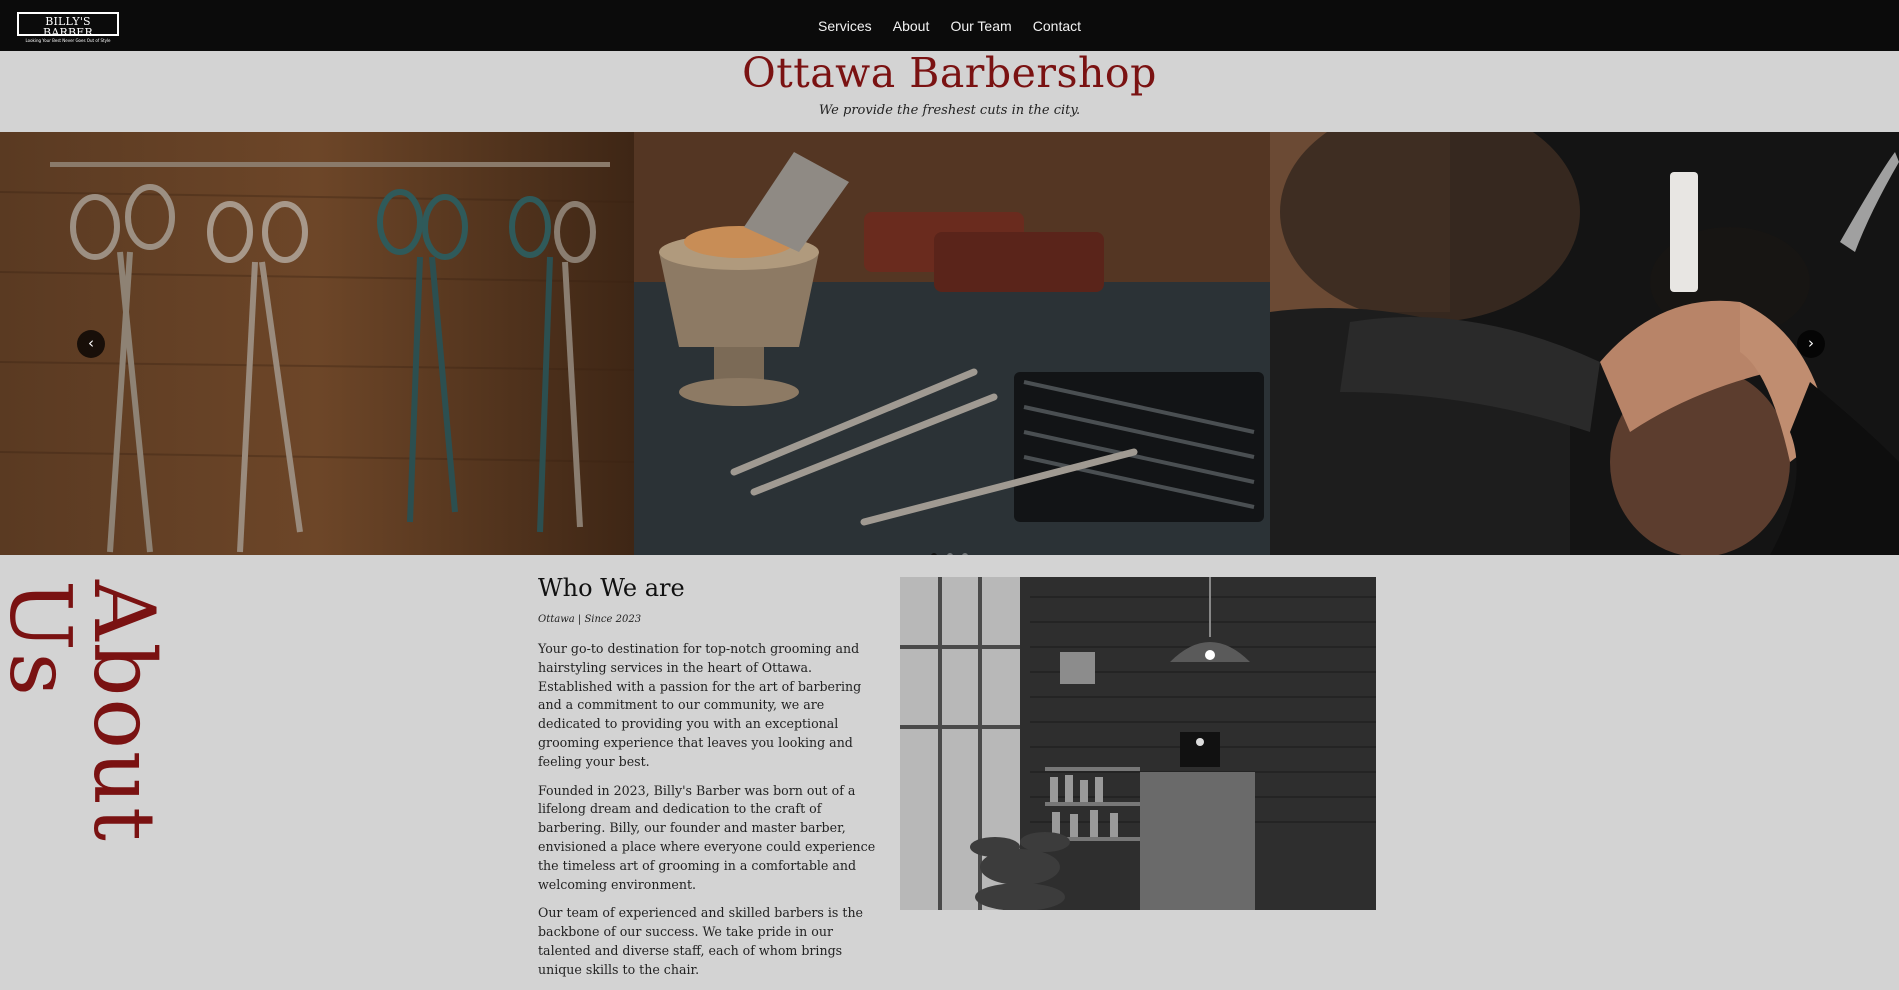 The image size is (1899, 990). What do you see at coordinates (1138, 743) in the screenshot?
I see `barbershop-interior-photo` at bounding box center [1138, 743].